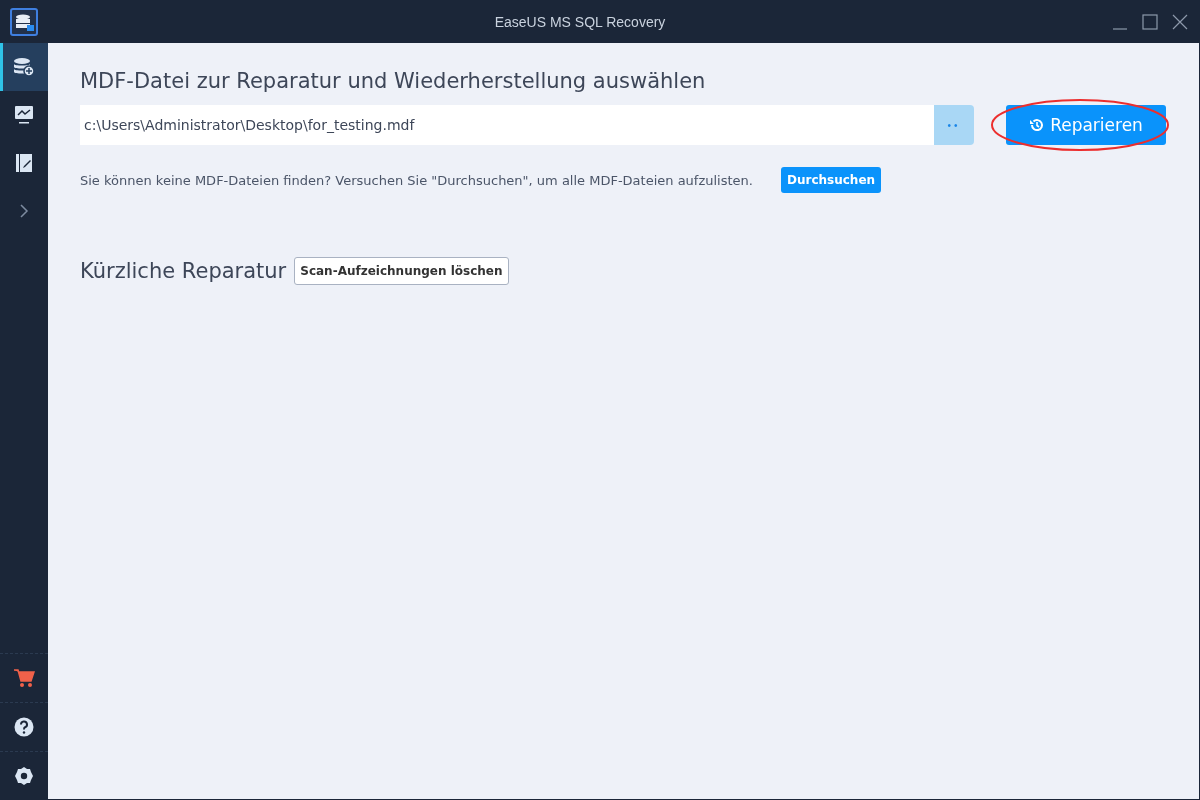 This screenshot has width=1200, height=800. I want to click on app-logo-icon, so click(24, 21).